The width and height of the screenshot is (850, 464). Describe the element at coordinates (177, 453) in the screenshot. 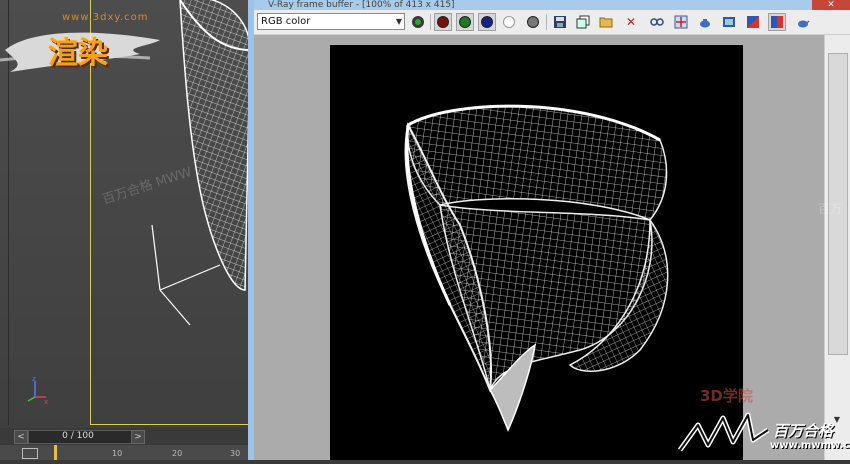

I see `ruler-tick: 20` at that location.